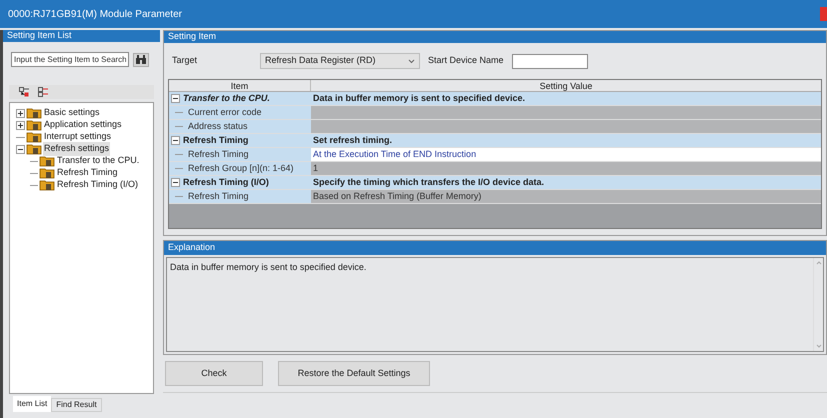 Image resolution: width=827 pixels, height=418 pixels. What do you see at coordinates (72, 113) in the screenshot?
I see `tree-item: Basic settings` at bounding box center [72, 113].